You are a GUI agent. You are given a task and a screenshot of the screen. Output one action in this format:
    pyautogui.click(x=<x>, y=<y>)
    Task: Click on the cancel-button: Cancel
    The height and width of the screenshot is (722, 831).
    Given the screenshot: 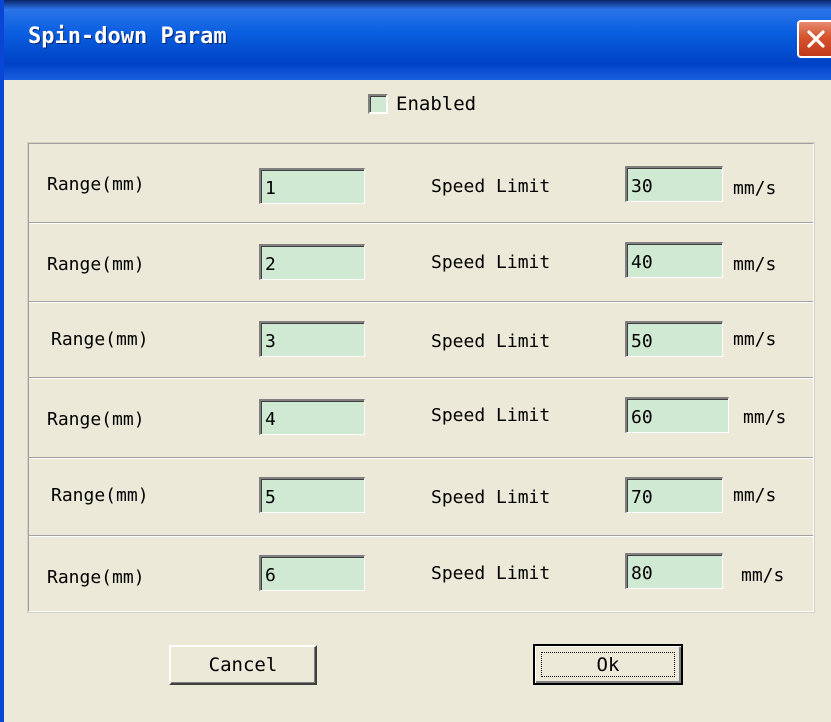 What is the action you would take?
    pyautogui.click(x=243, y=665)
    